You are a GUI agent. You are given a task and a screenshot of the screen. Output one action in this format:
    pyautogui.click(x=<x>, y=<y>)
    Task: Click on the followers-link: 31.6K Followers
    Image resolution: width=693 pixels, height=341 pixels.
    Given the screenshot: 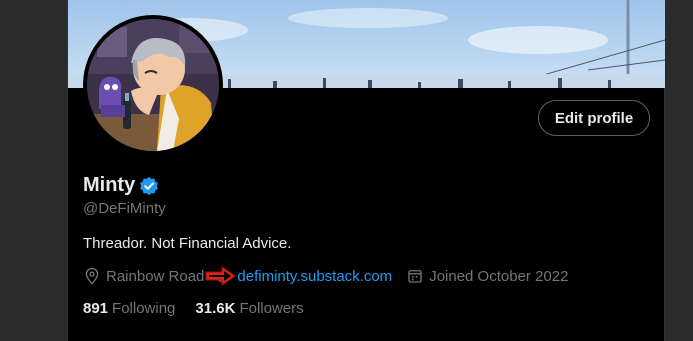 What is the action you would take?
    pyautogui.click(x=249, y=308)
    